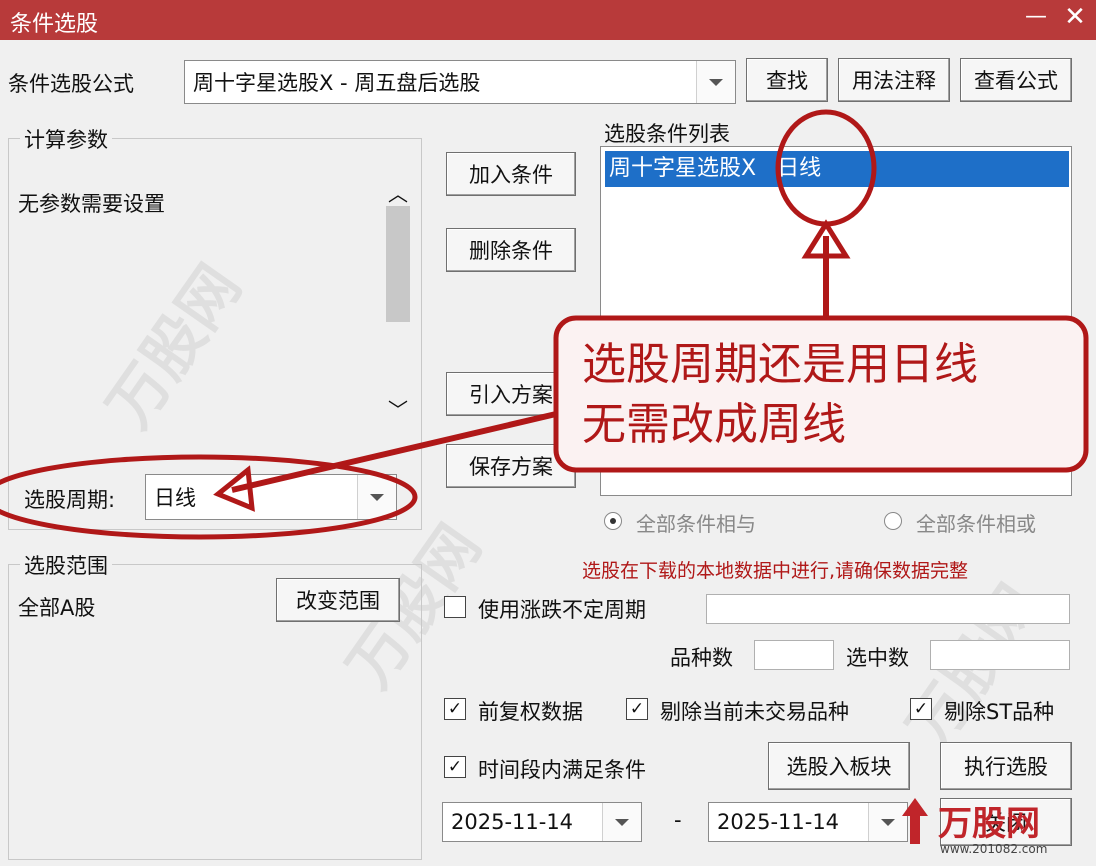  What do you see at coordinates (175, 498) in the screenshot?
I see `period-value: 日线` at bounding box center [175, 498].